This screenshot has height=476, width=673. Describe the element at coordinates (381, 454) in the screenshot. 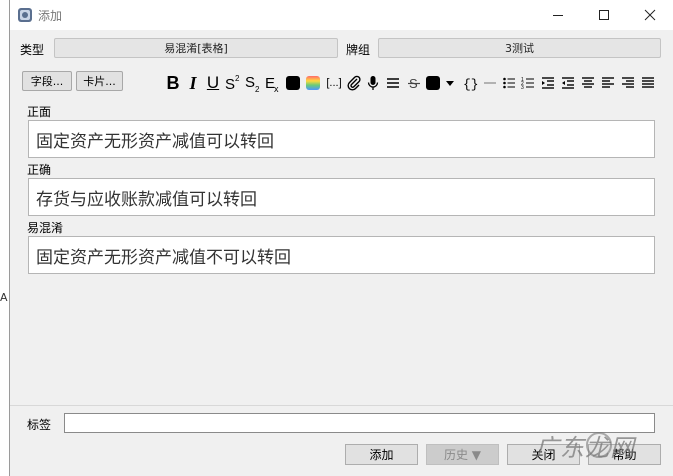

I see `add-button: 添加` at that location.